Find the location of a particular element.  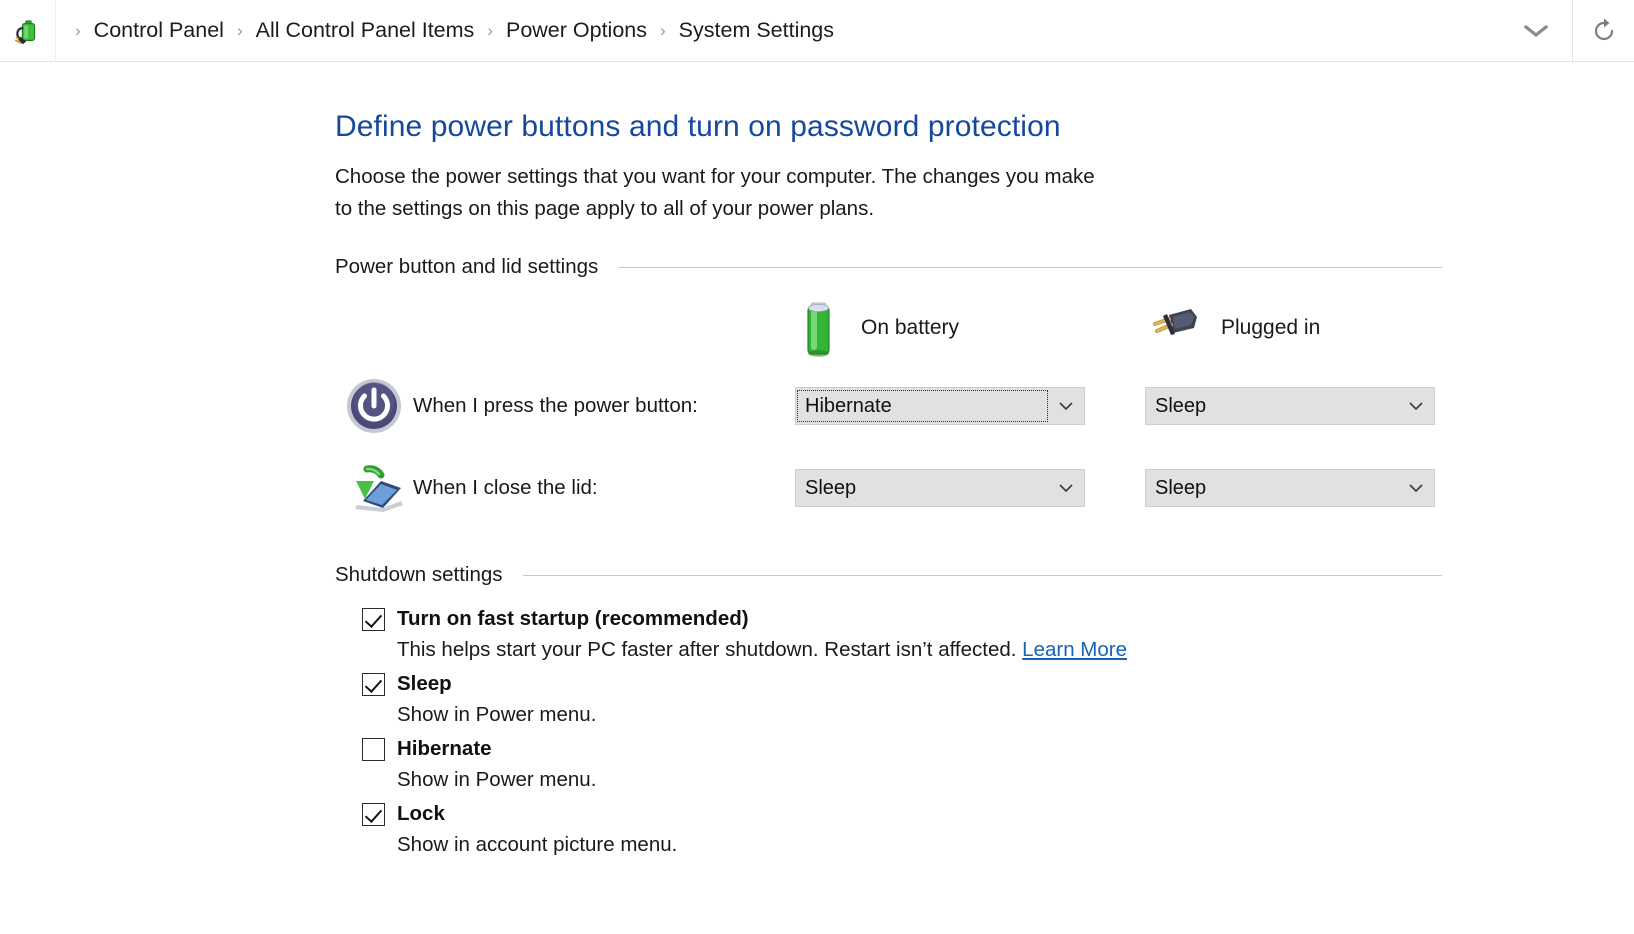

refresh-icon is located at coordinates (1604, 31).